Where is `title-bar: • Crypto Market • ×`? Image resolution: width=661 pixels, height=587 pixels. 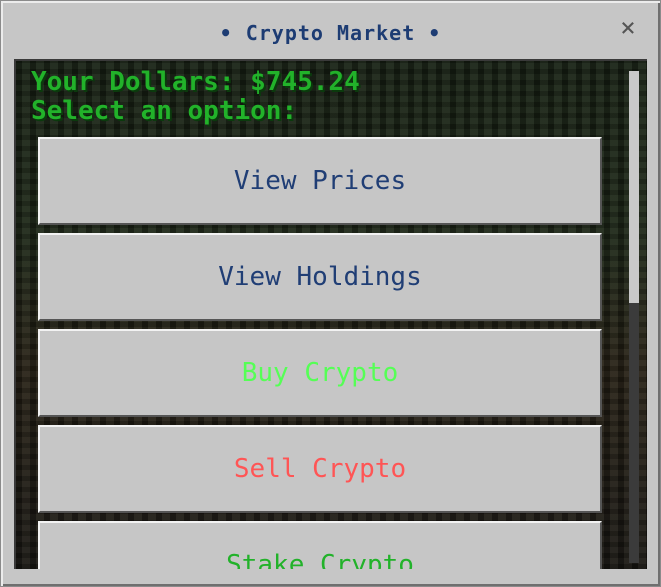 title-bar: • Crypto Market • × is located at coordinates (330, 29).